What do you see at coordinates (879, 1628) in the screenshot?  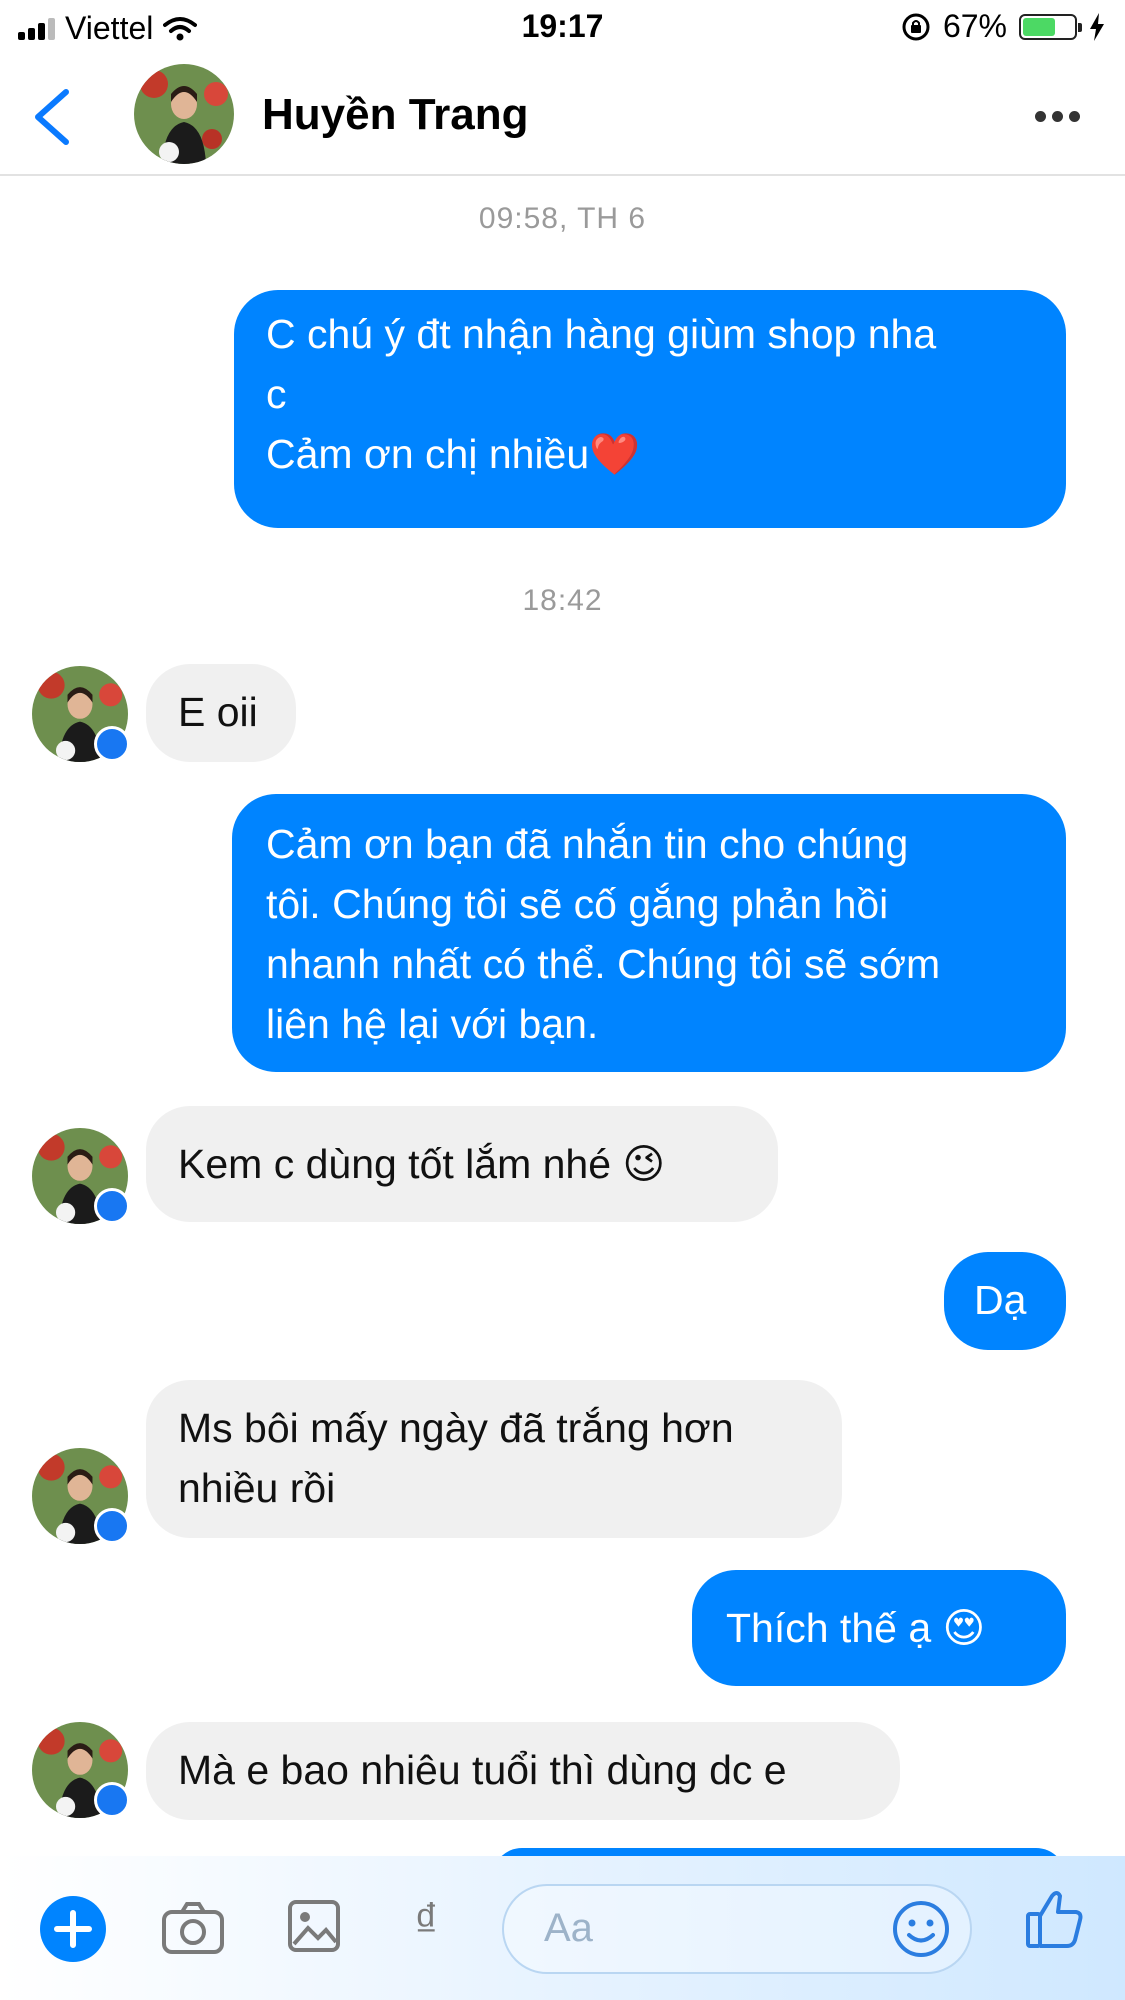 I see `outgoing-message: Thích thế ạ 😍` at bounding box center [879, 1628].